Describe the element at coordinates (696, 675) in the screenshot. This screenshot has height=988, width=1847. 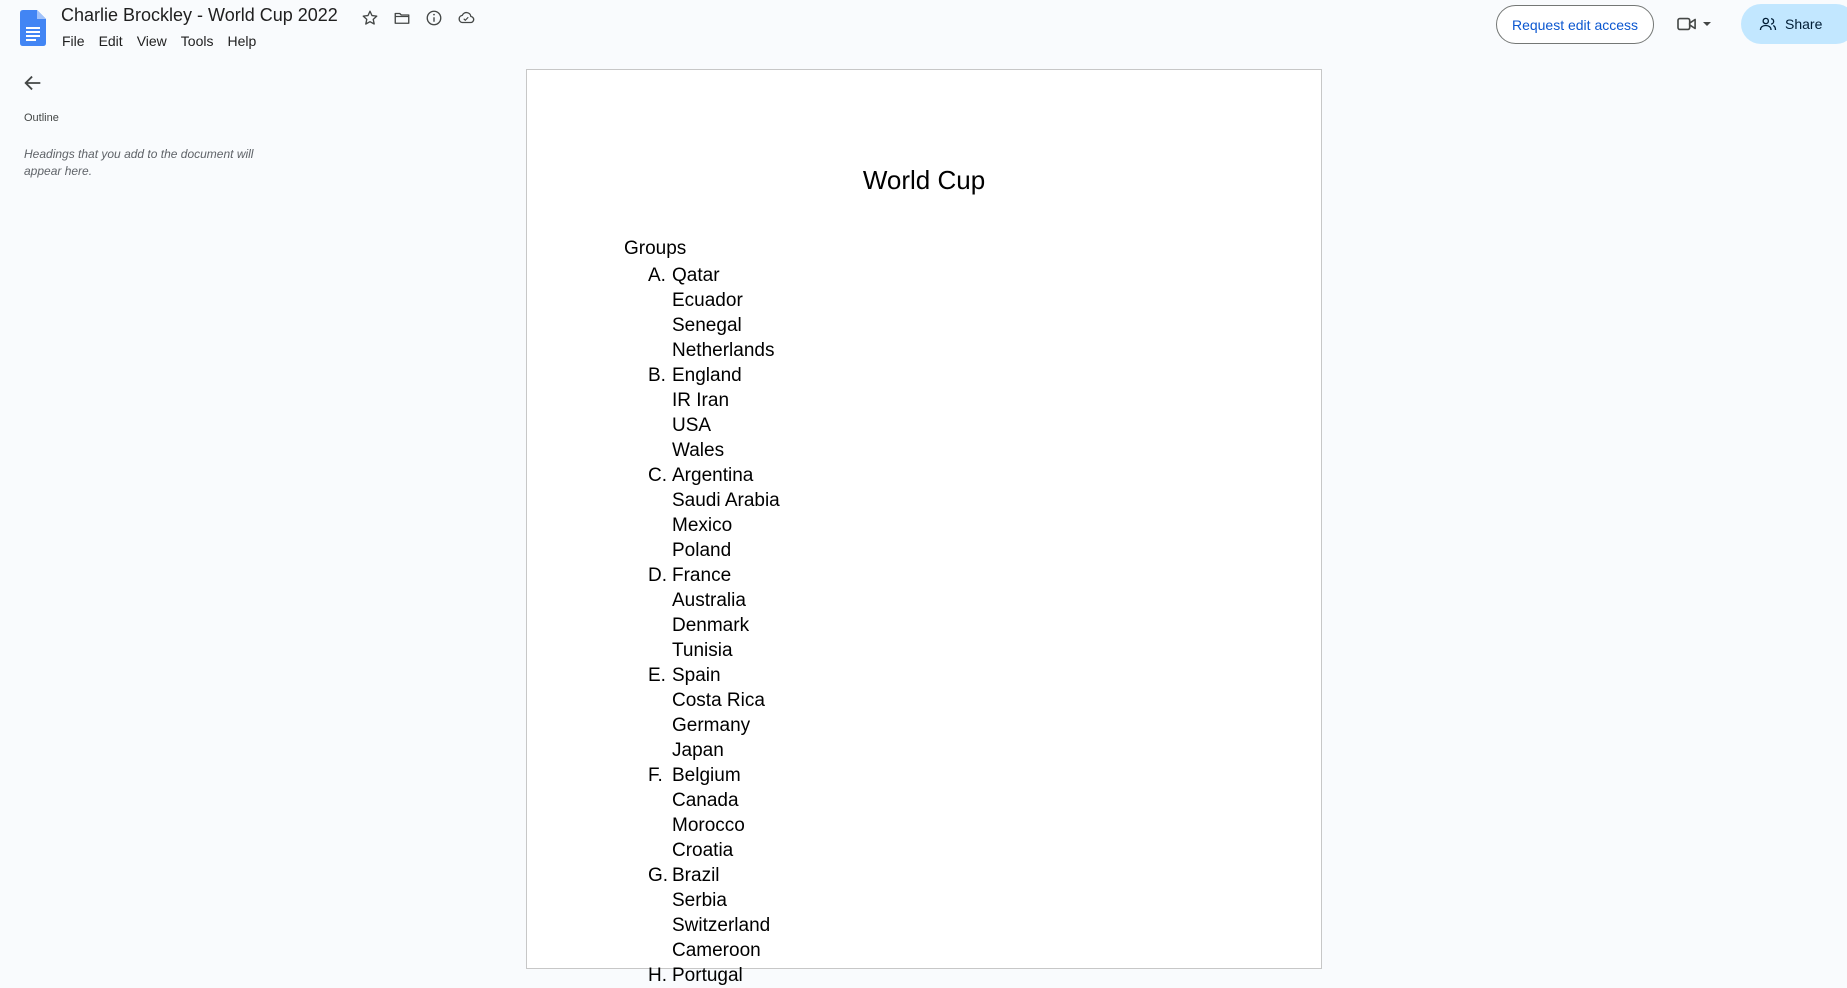
I see `team-name: Spain` at that location.